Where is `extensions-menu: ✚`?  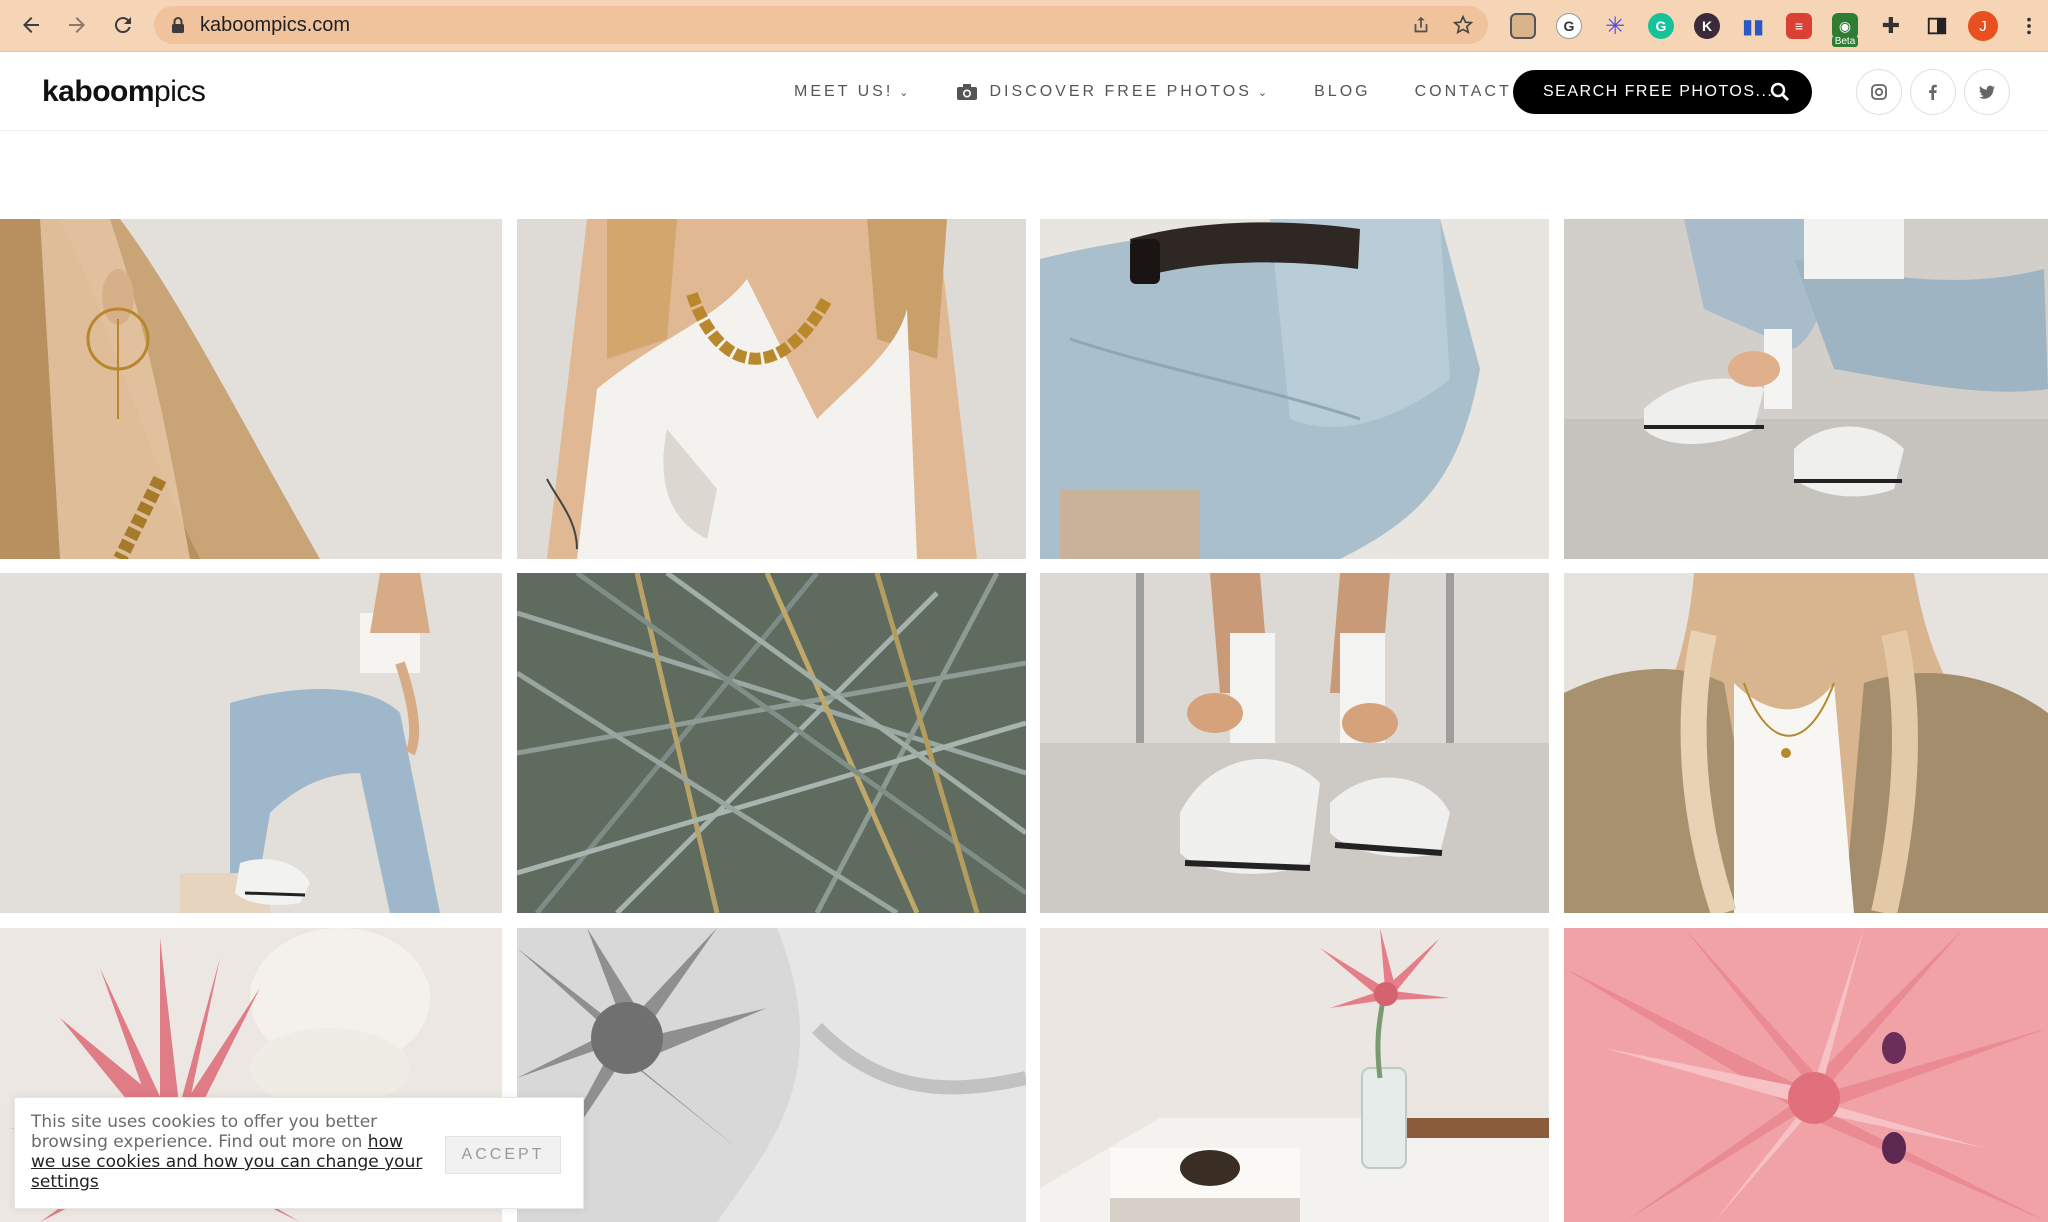 extensions-menu: ✚ is located at coordinates (1891, 26).